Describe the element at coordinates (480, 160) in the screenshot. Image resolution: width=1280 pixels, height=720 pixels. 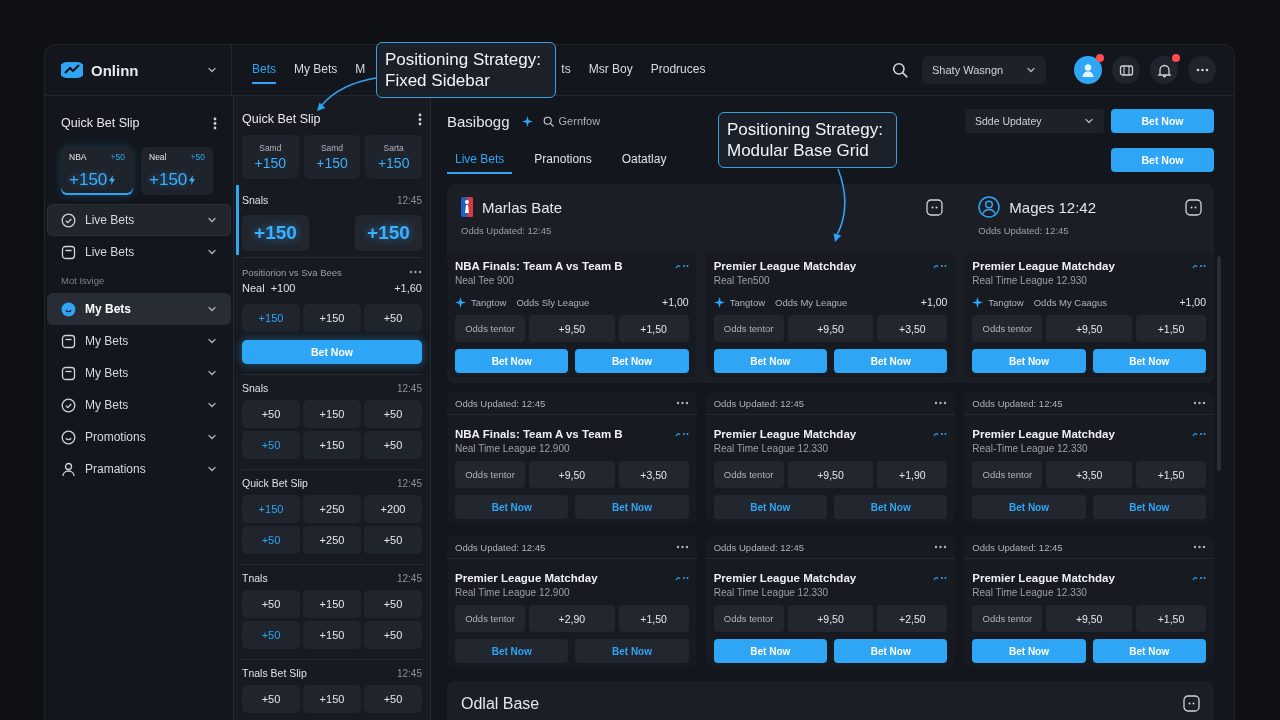
I see `tab: Live Bets` at that location.